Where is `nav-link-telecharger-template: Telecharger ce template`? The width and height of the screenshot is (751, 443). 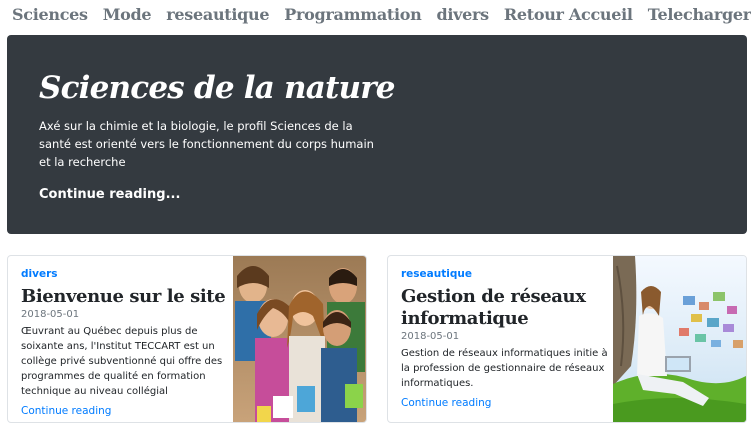 nav-link-telecharger-template: Telecharger ce template is located at coordinates (699, 14).